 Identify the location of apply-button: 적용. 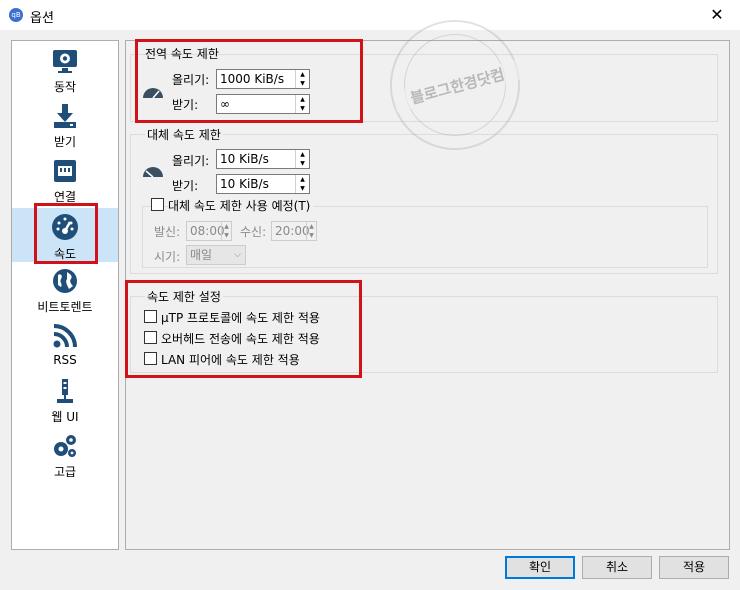
(694, 567).